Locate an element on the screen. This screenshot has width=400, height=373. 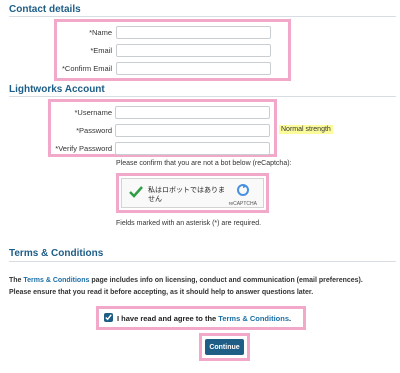
account-divider is located at coordinates (202, 96).